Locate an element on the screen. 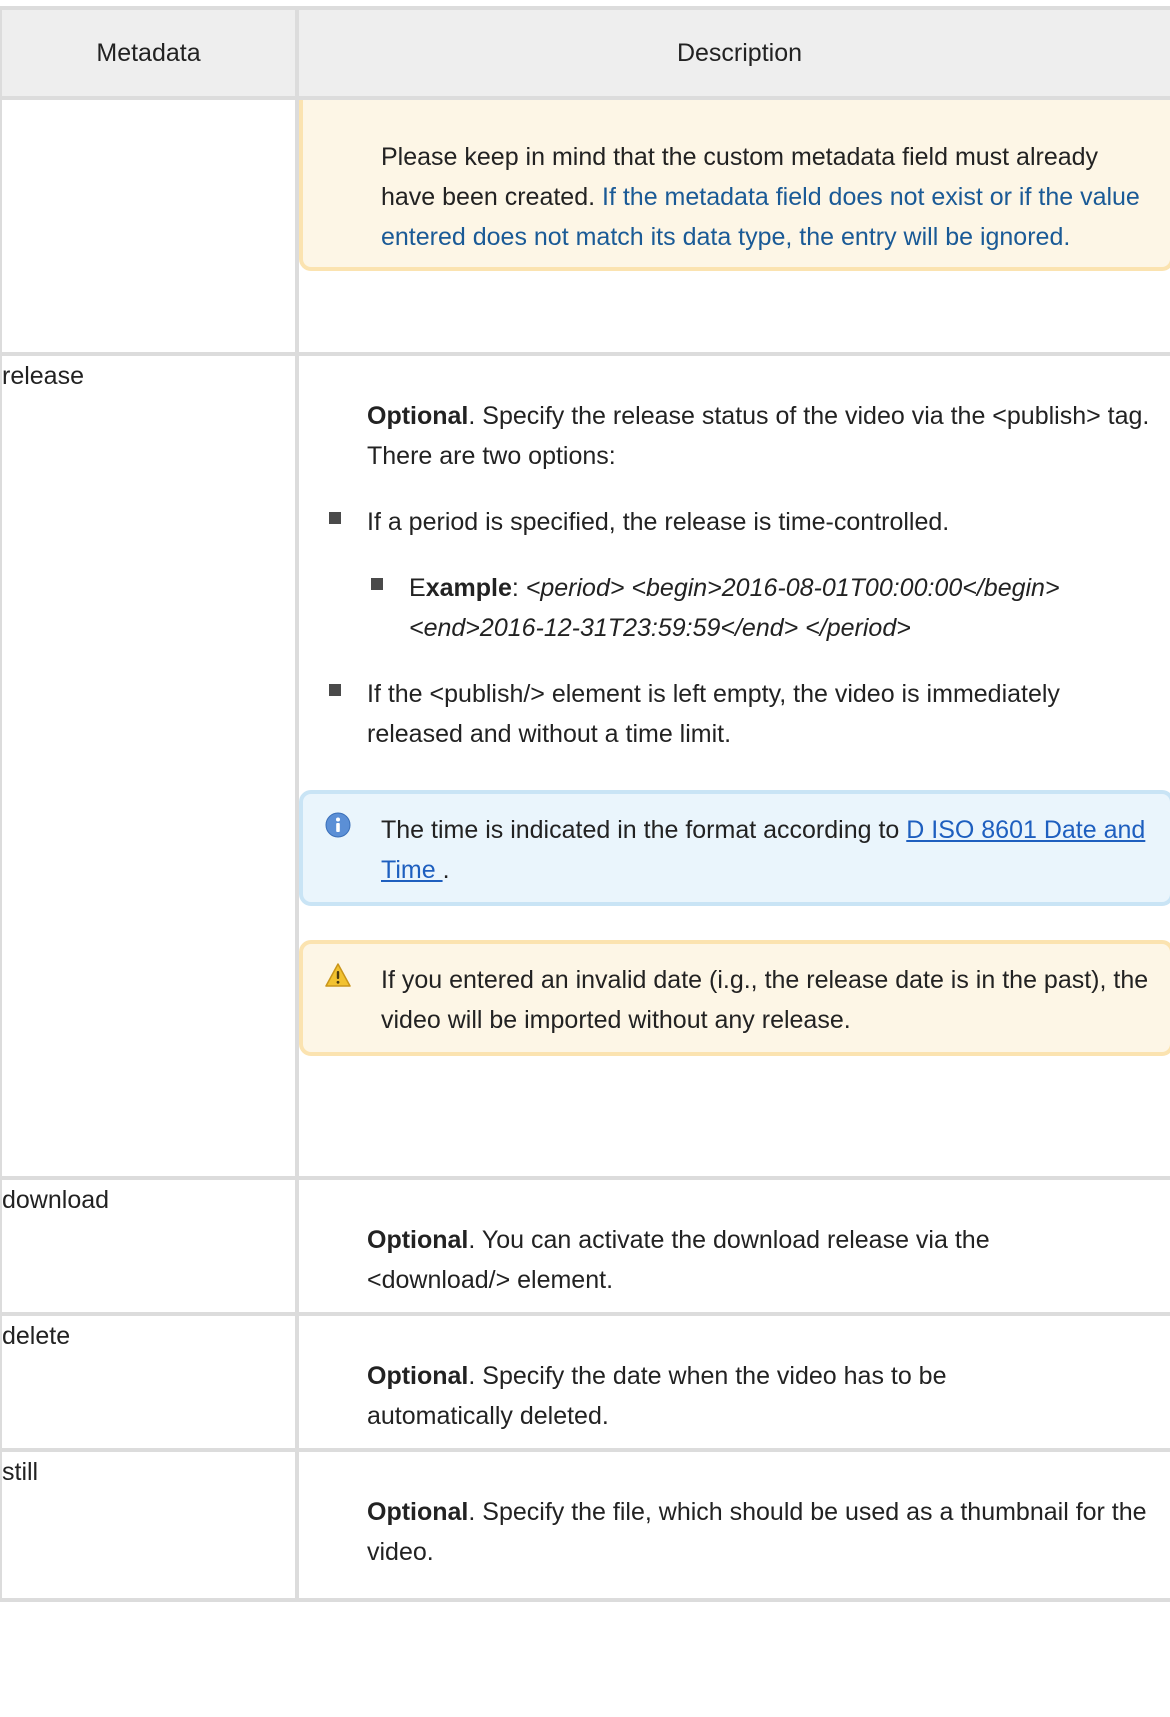 The height and width of the screenshot is (1717, 1170). header-description: Description is located at coordinates (732, 53).